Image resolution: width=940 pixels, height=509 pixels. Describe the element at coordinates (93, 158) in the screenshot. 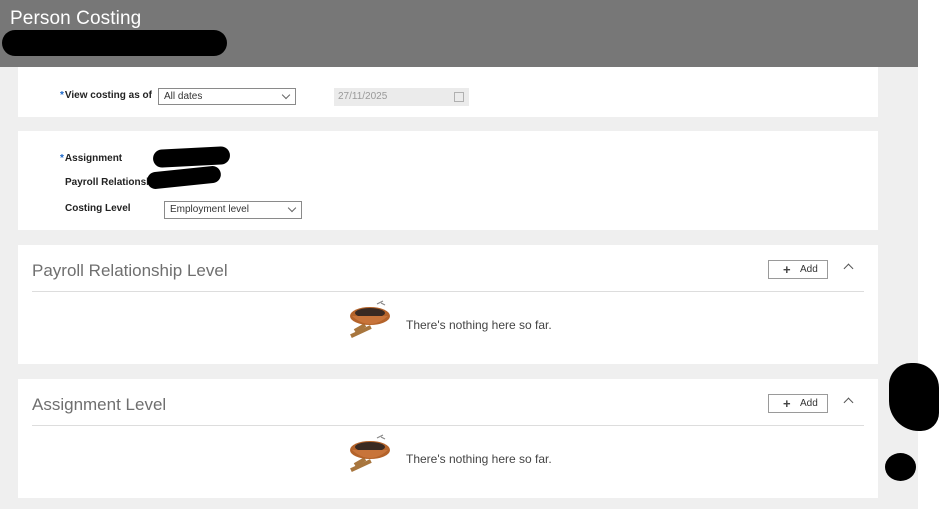

I see `assignment-label-text: Assignment` at that location.